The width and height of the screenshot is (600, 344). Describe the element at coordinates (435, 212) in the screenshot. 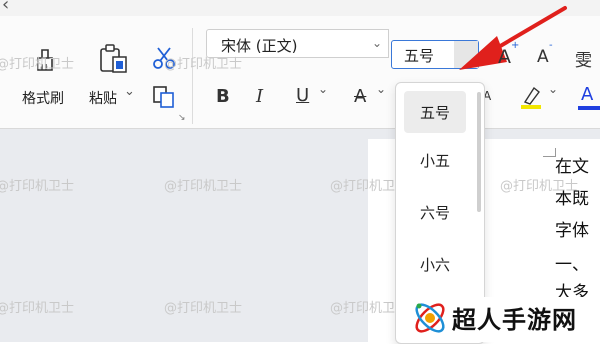

I see `font-size-option: 六号` at that location.